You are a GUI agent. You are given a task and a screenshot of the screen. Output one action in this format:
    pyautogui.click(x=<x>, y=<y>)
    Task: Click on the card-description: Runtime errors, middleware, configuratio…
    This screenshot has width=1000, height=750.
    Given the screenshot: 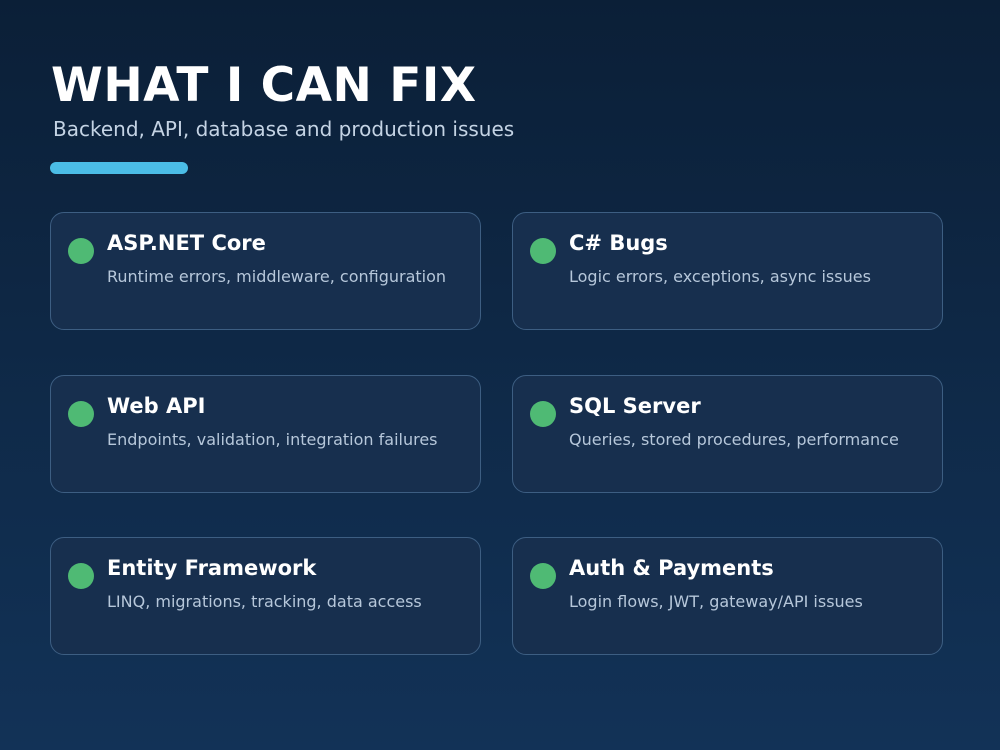 What is the action you would take?
    pyautogui.click(x=277, y=276)
    